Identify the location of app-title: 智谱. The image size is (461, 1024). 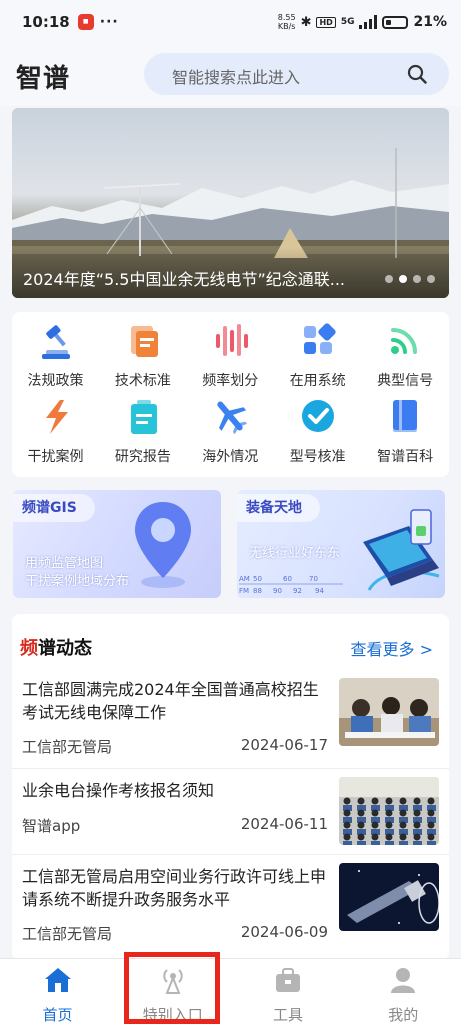
(43, 79).